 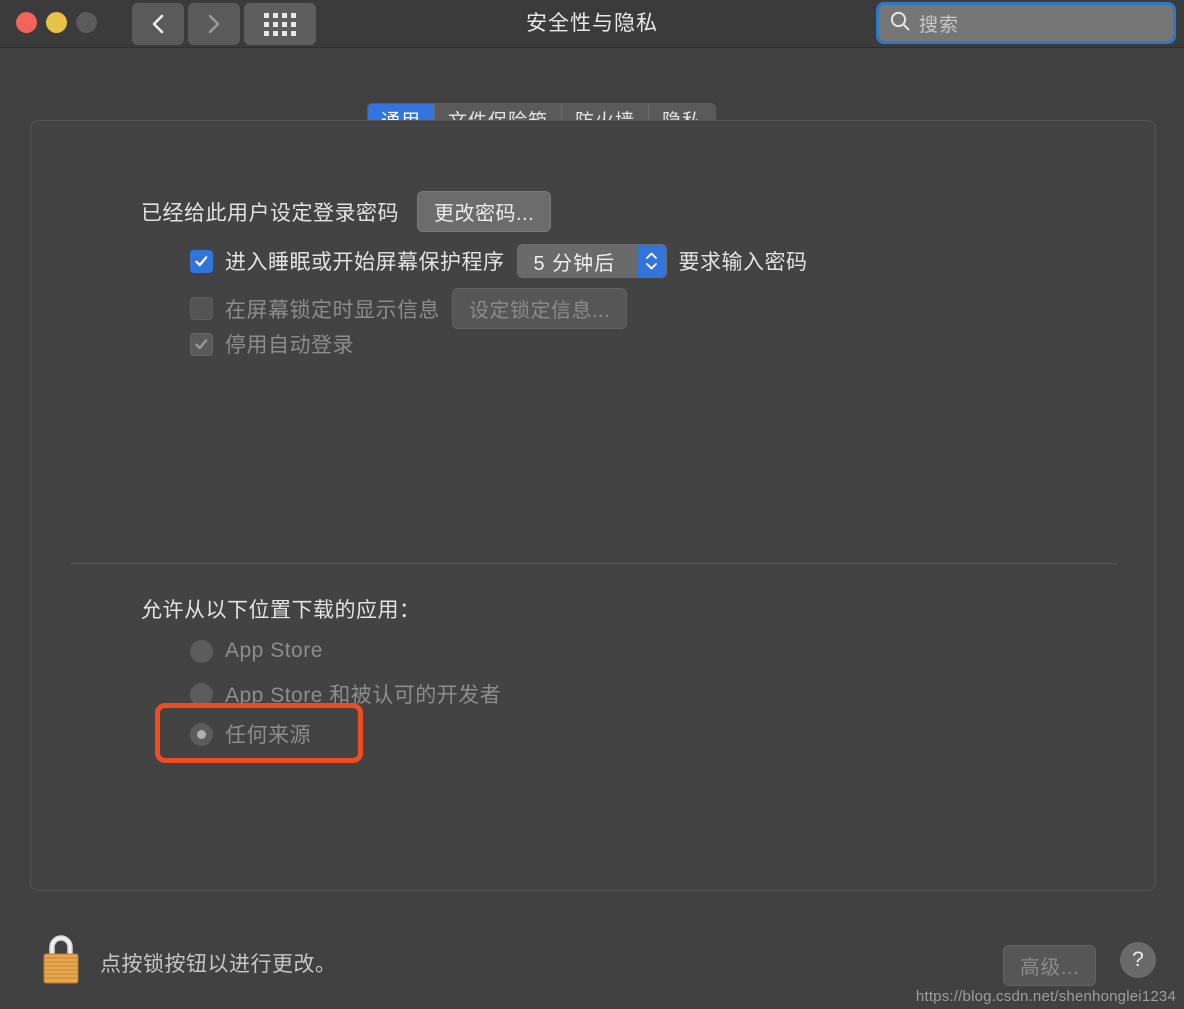 What do you see at coordinates (201, 308) in the screenshot?
I see `show-lock-message-checkbox` at bounding box center [201, 308].